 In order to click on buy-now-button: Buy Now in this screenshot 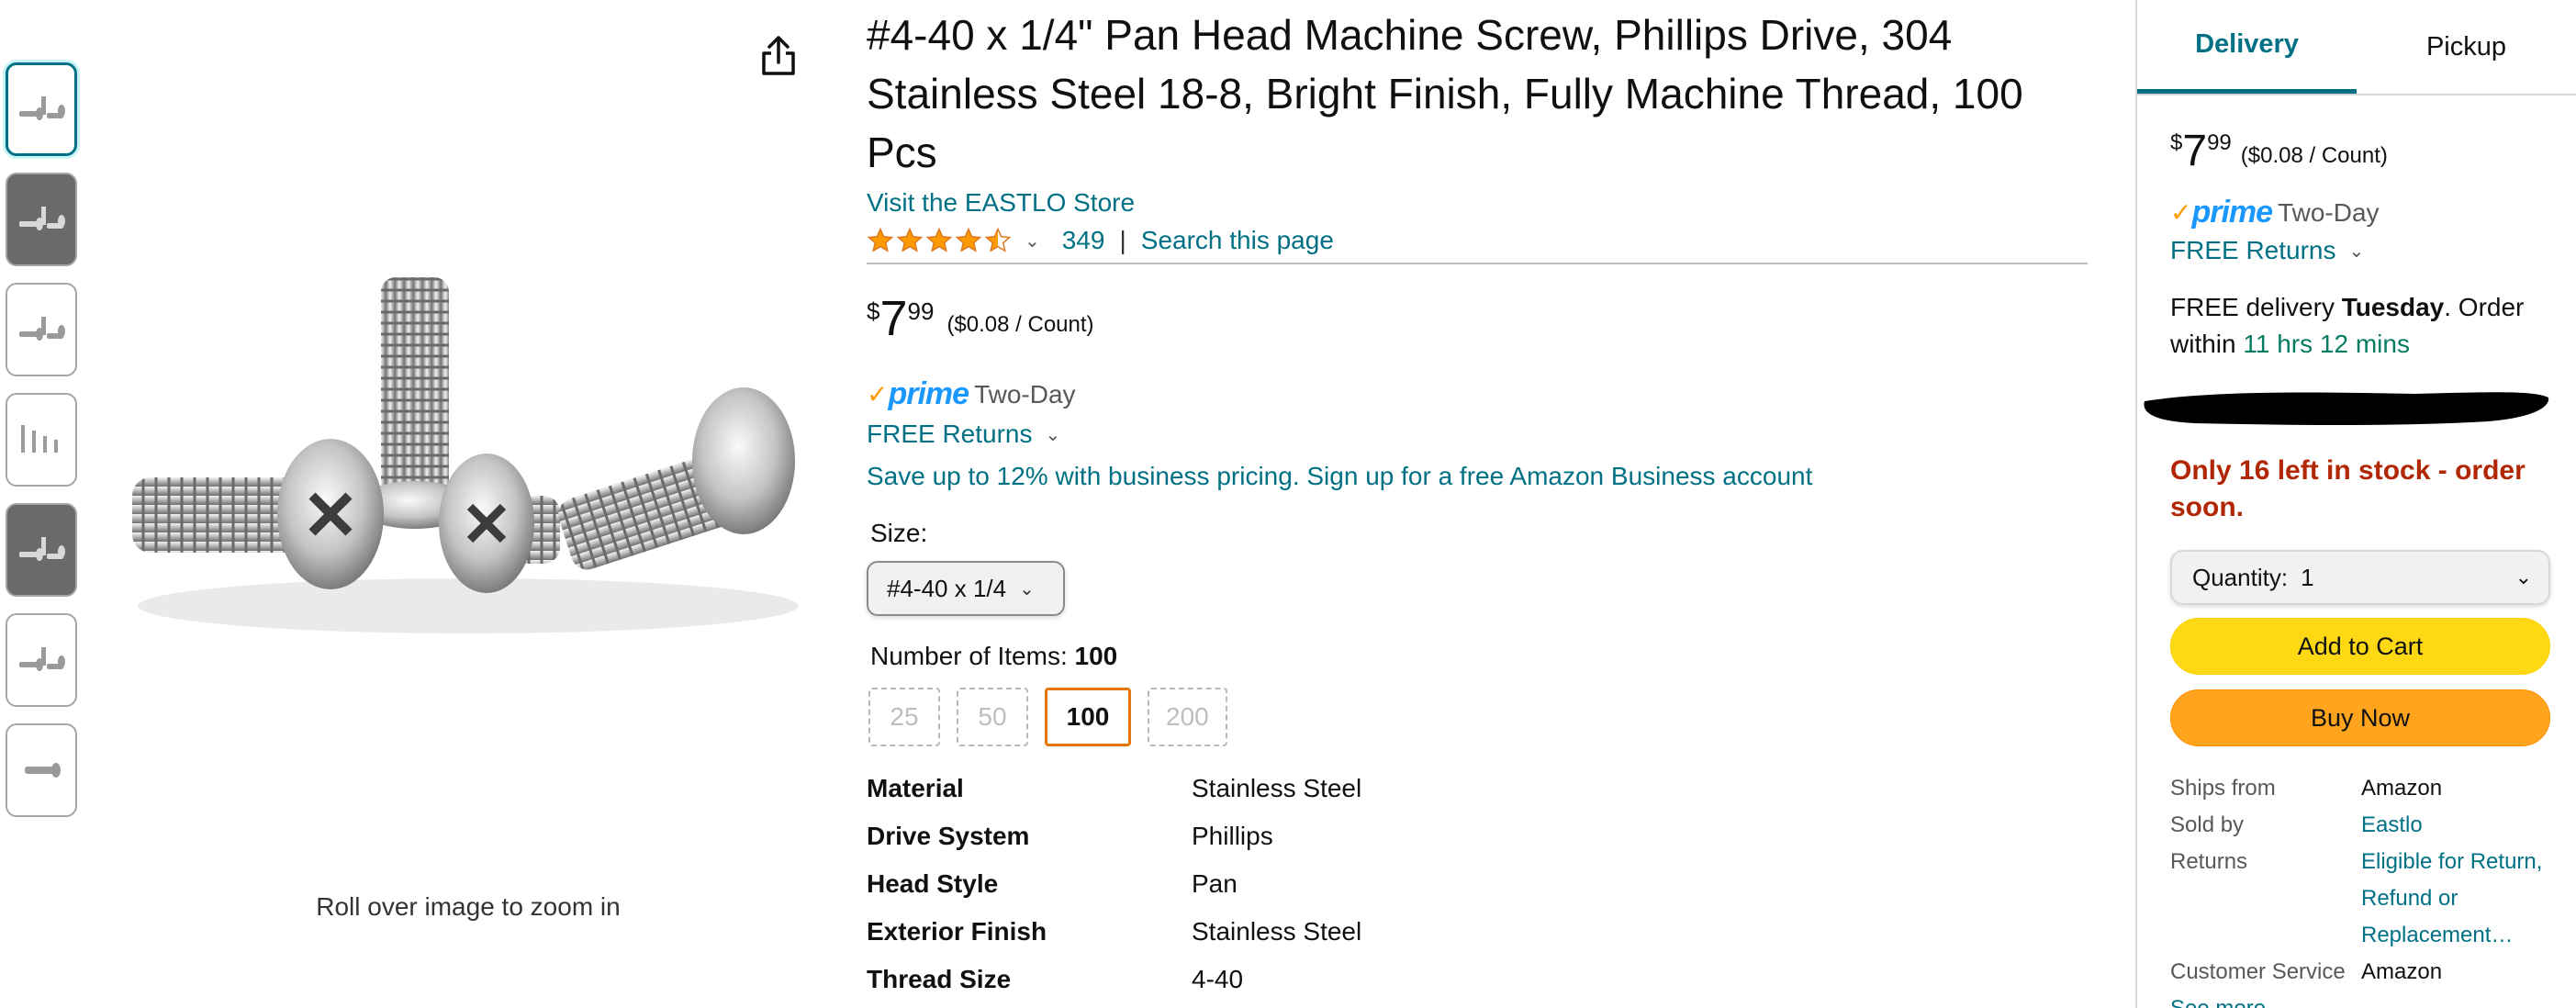, I will do `click(2360, 717)`.